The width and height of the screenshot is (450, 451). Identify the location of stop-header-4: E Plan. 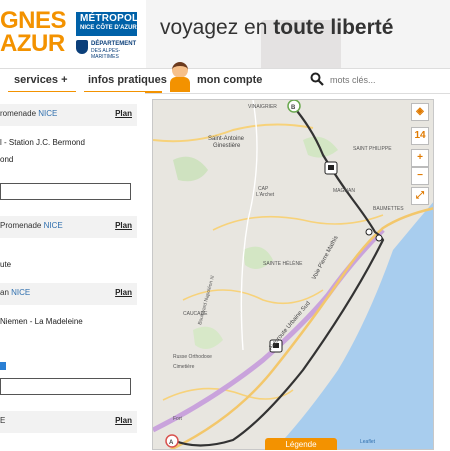
(68, 422).